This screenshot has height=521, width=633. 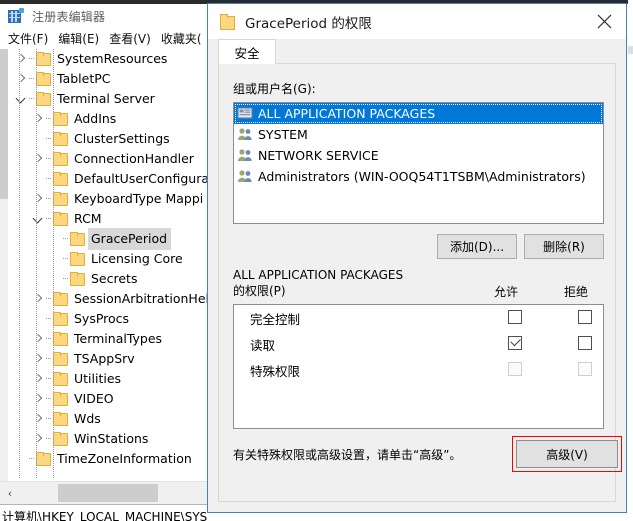 I want to click on tree-node-label: SysProcs, so click(x=102, y=318).